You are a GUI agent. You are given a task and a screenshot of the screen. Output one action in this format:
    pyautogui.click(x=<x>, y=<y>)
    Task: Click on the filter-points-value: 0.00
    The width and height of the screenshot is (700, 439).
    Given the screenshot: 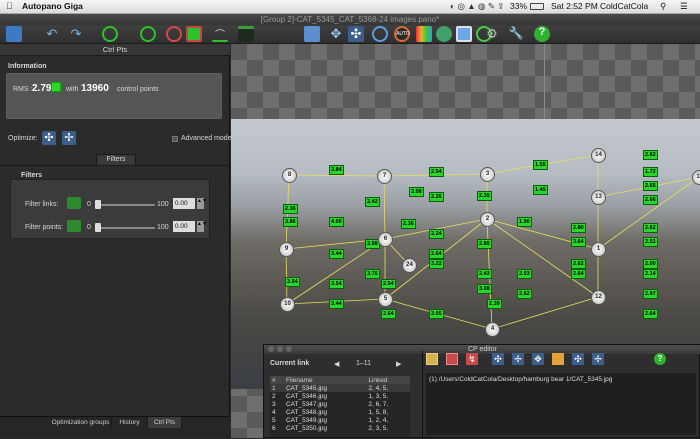 What is the action you would take?
    pyautogui.click(x=184, y=226)
    